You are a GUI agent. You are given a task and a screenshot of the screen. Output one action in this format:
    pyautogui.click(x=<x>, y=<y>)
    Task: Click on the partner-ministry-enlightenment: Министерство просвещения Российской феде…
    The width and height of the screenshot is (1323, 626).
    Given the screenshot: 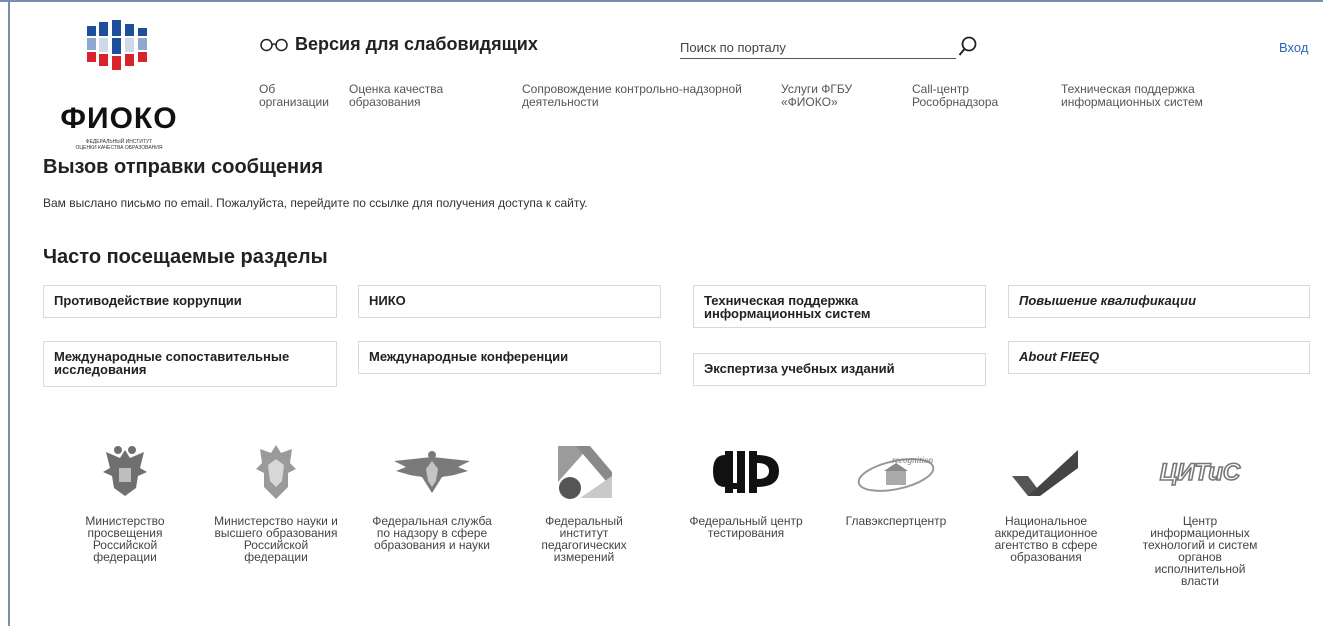 What is the action you would take?
    pyautogui.click(x=125, y=500)
    